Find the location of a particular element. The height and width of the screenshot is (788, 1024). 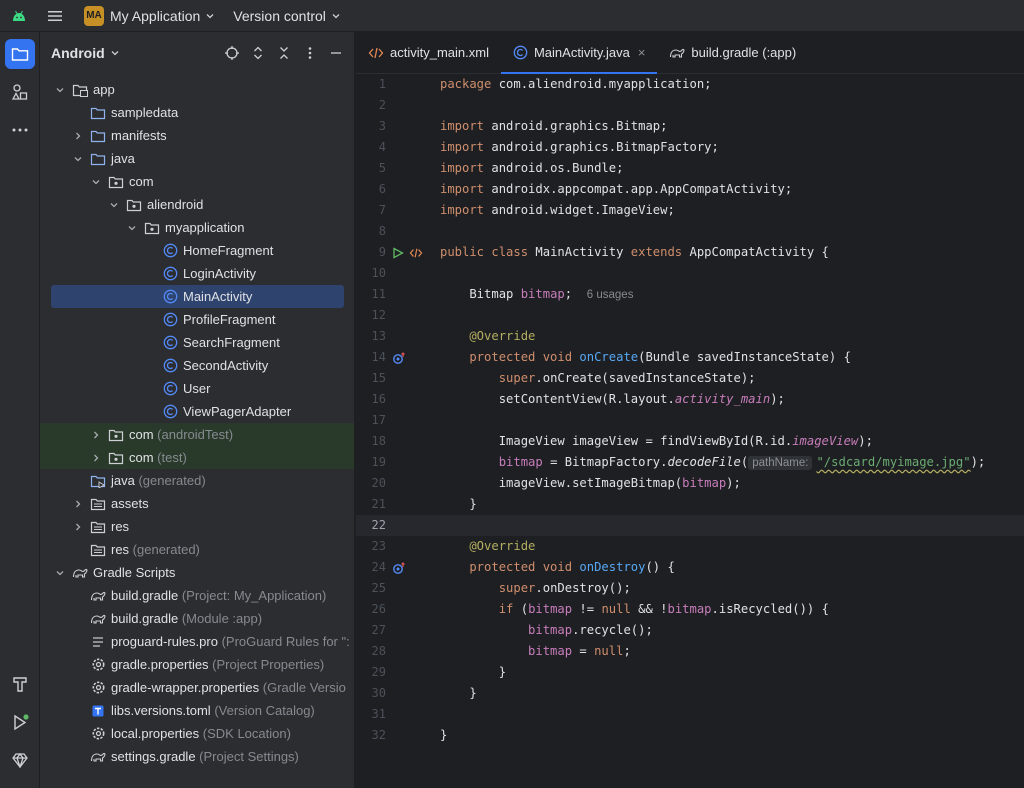

code-line: 22 is located at coordinates (690, 525).